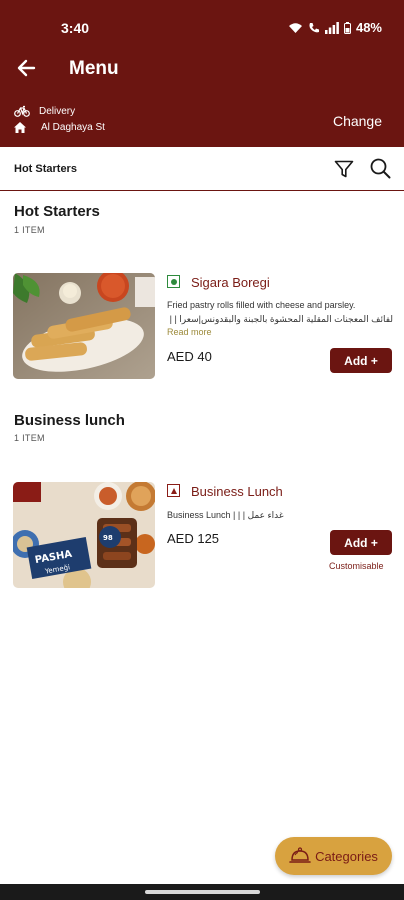 The image size is (404, 900). What do you see at coordinates (193, 538) in the screenshot?
I see `item-price: AED 125` at bounding box center [193, 538].